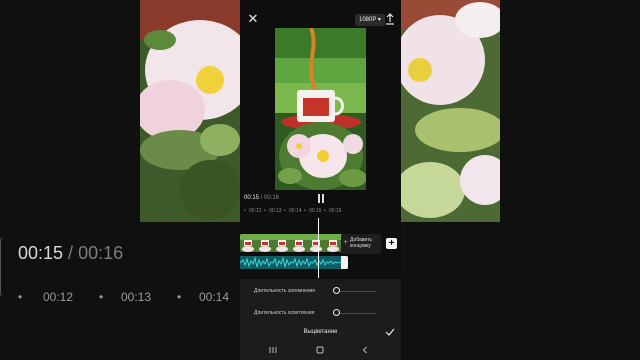 The height and width of the screenshot is (360, 640). Describe the element at coordinates (318, 248) in the screenshot. I see `playhead` at that location.